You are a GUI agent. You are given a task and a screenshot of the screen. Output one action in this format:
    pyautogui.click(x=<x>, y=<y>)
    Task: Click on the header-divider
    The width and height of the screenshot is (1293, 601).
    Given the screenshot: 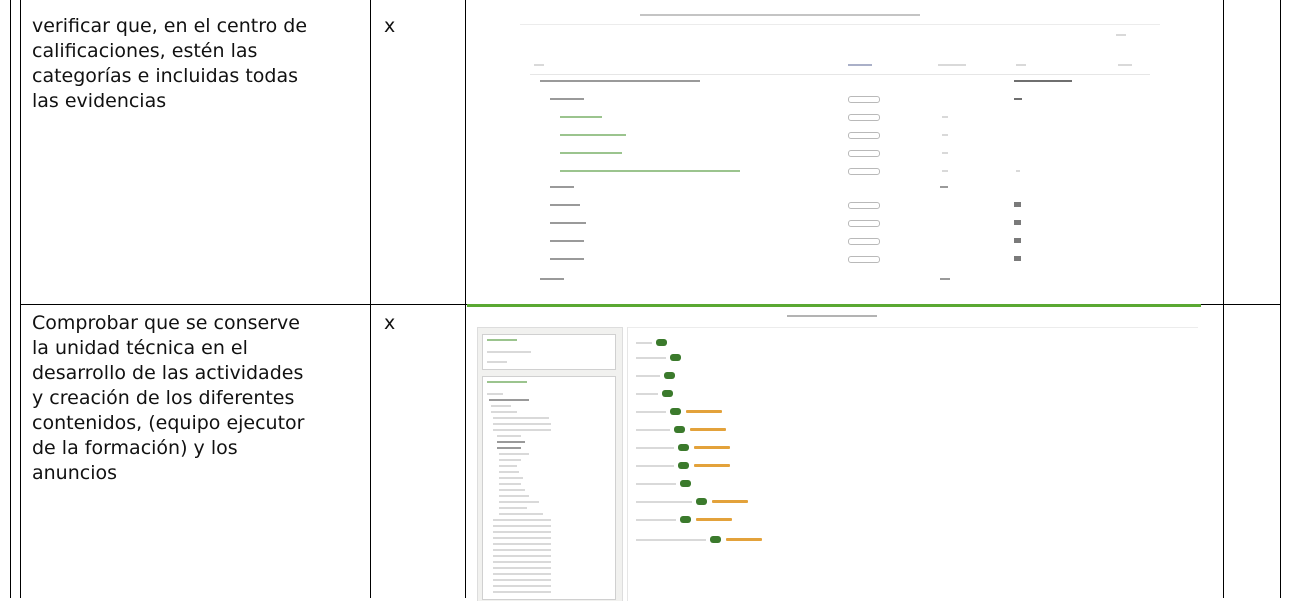 What is the action you would take?
    pyautogui.click(x=840, y=24)
    